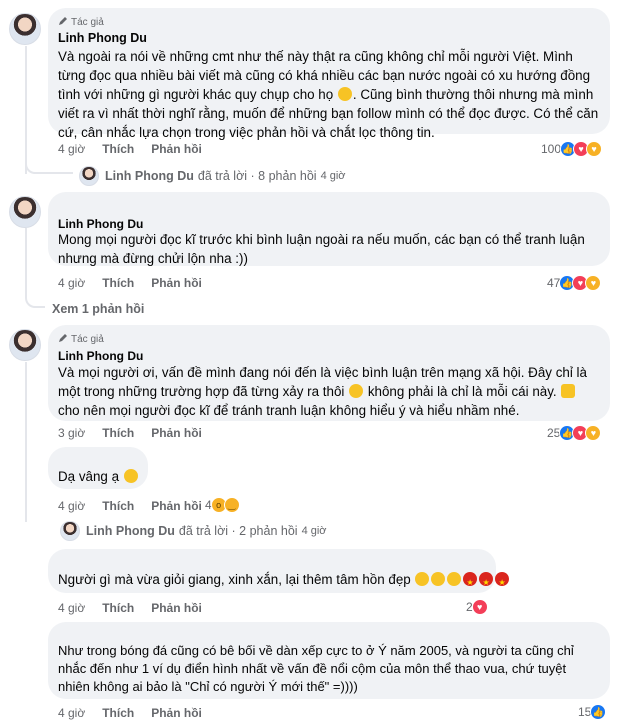 The width and height of the screenshot is (640, 727). What do you see at coordinates (98, 476) in the screenshot?
I see `reply-text: Dạ vâng ạ` at bounding box center [98, 476].